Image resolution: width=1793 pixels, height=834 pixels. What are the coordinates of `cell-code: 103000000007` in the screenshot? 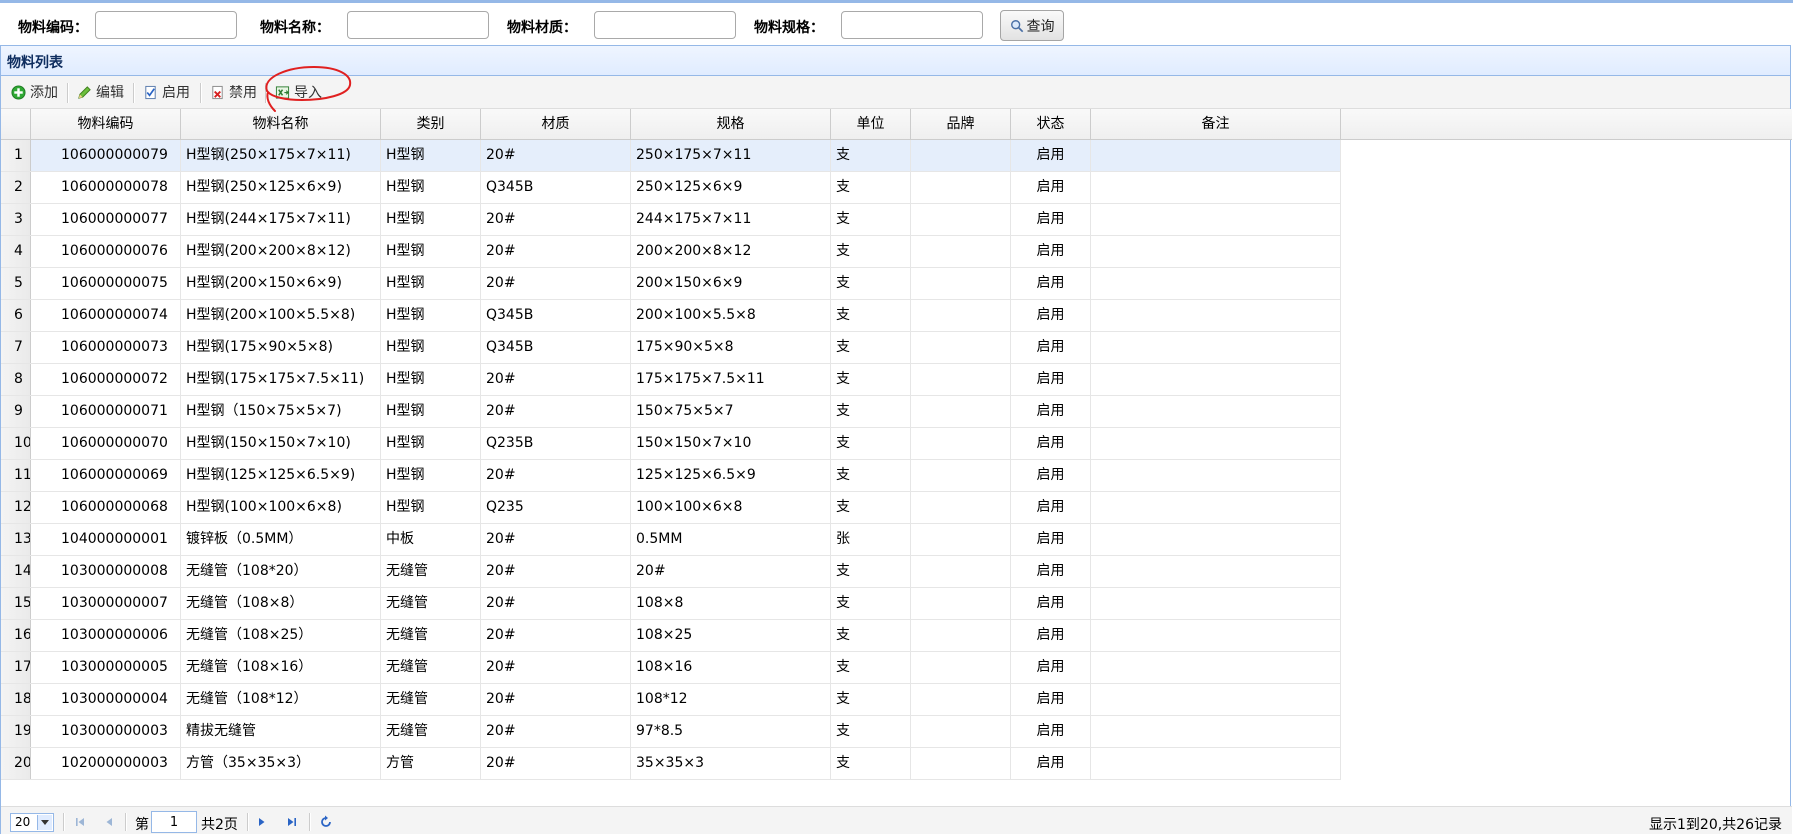 It's located at (106, 603).